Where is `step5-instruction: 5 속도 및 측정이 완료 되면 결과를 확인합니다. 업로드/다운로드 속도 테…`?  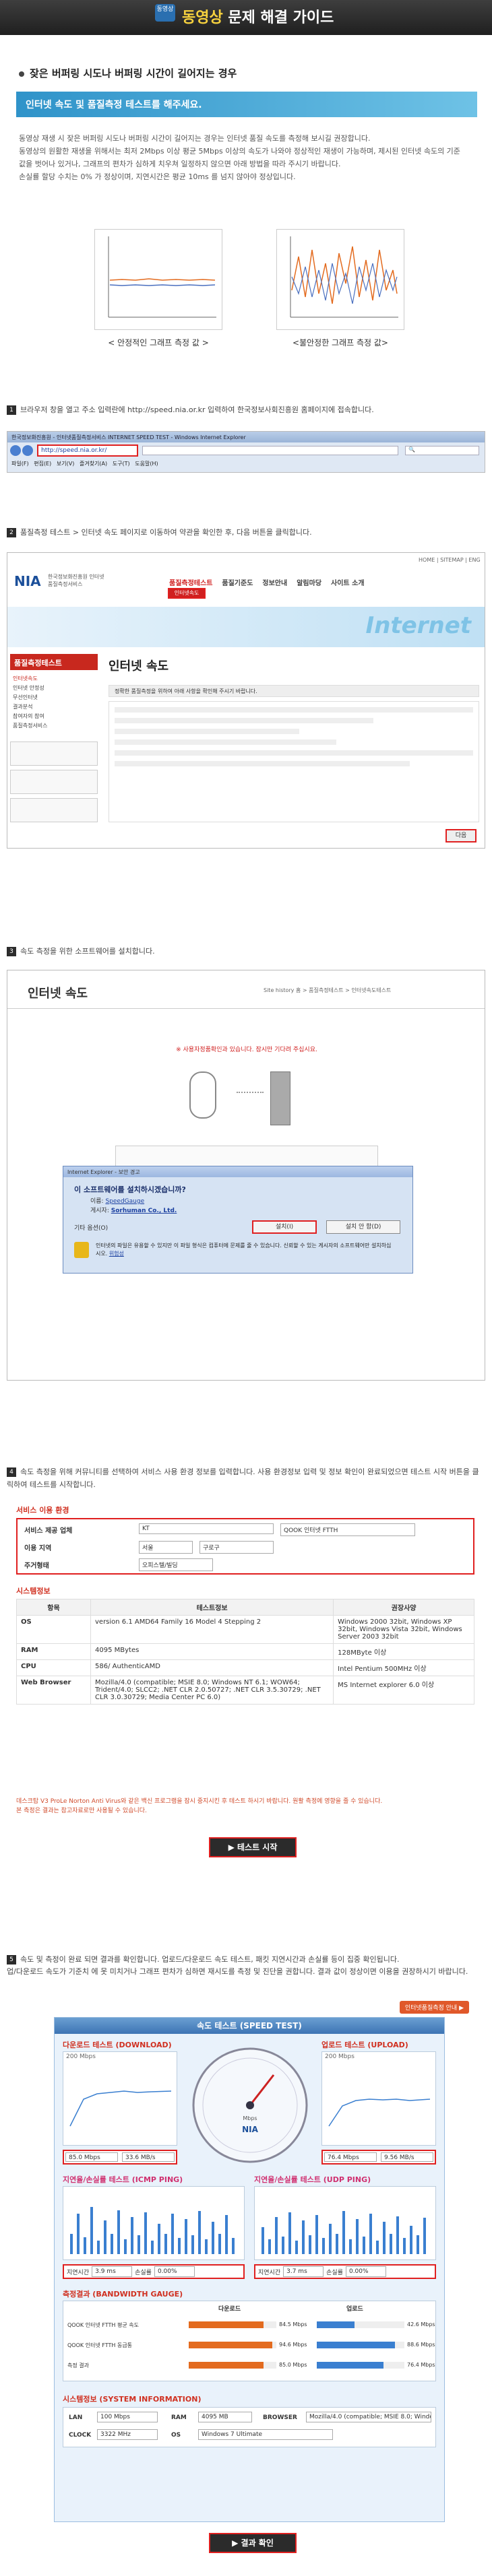
step5-instruction: 5 속도 및 측정이 완료 되면 결과를 확인합니다. 업로드/다운로드 속도 테… is located at coordinates (237, 1965).